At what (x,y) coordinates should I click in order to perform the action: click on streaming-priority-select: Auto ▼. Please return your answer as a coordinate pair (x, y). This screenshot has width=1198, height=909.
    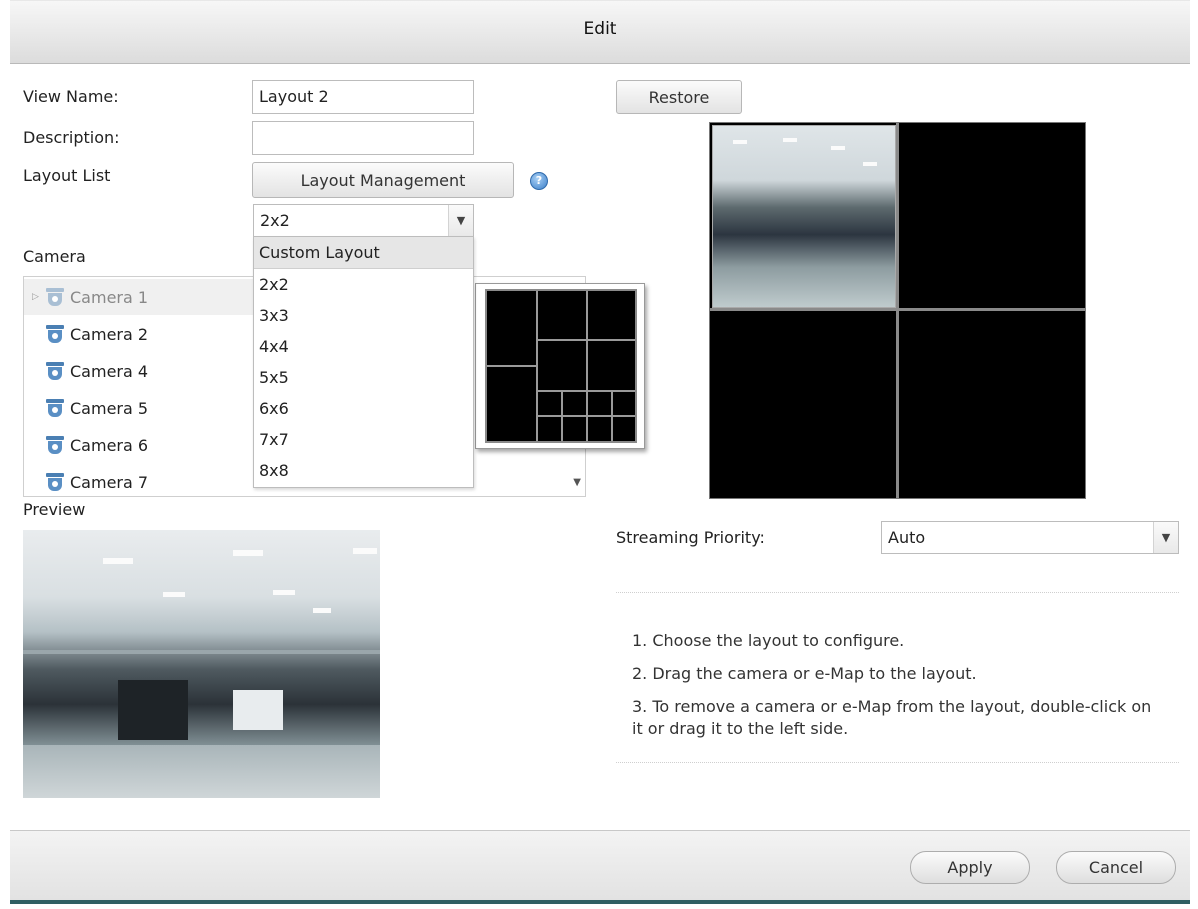
    Looking at the image, I should click on (1030, 537).